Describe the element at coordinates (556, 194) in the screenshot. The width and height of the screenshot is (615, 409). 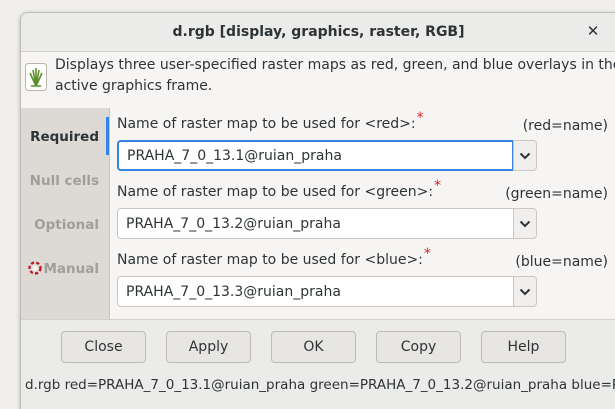
I see `green-key-hint: (green=name)` at that location.